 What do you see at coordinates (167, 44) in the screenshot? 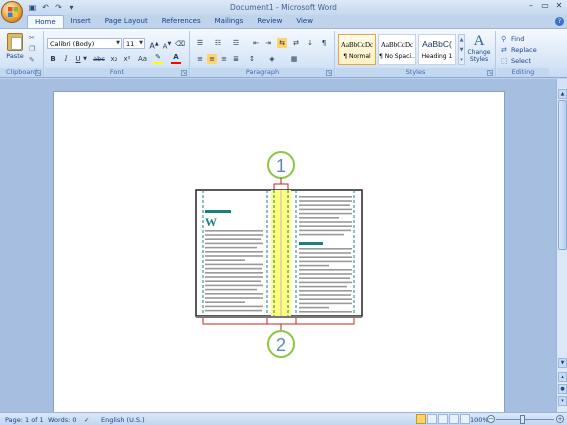
I see `shrink-font-button: A▼` at bounding box center [167, 44].